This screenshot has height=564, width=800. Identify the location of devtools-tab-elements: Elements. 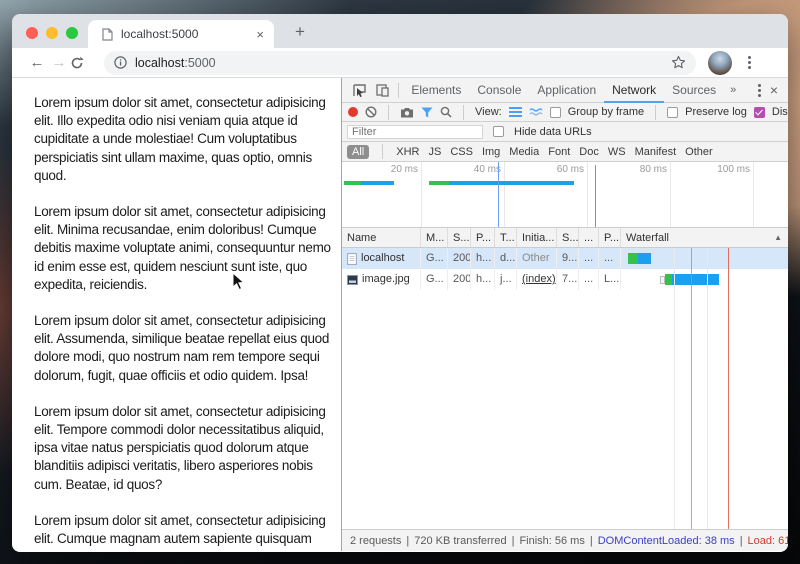
(436, 90).